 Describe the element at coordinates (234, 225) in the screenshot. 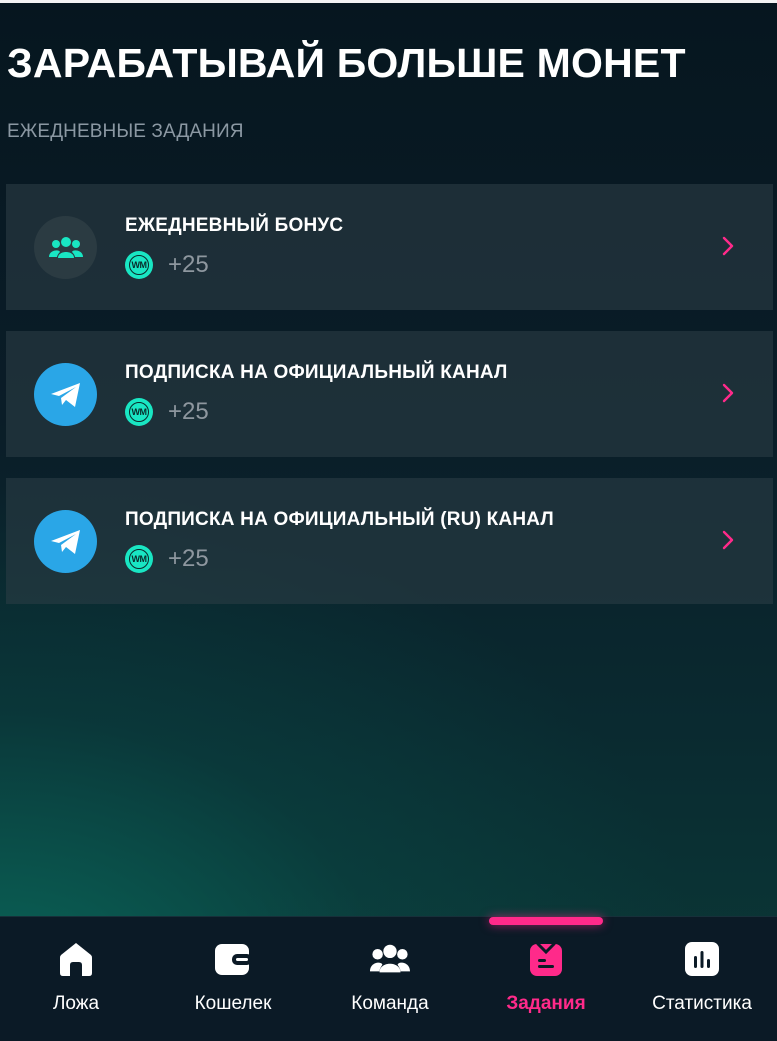

I see `task-title: ЕЖЕДНЕВНЫЙ БОНУС` at that location.